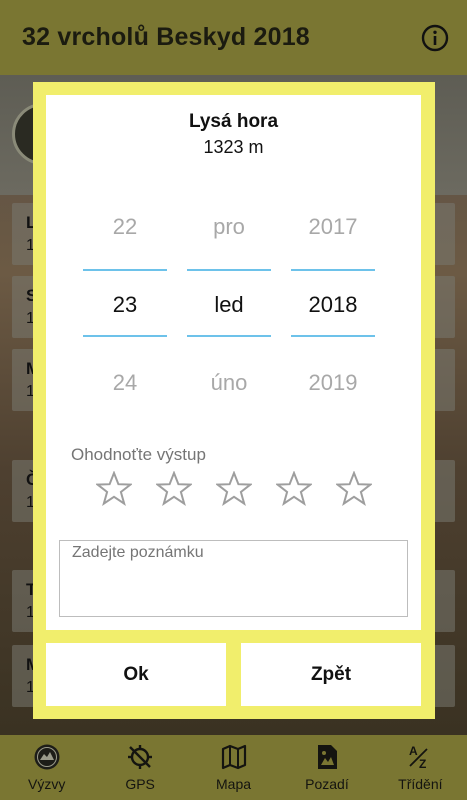 The height and width of the screenshot is (800, 467). I want to click on gps-off-icon, so click(140, 757).